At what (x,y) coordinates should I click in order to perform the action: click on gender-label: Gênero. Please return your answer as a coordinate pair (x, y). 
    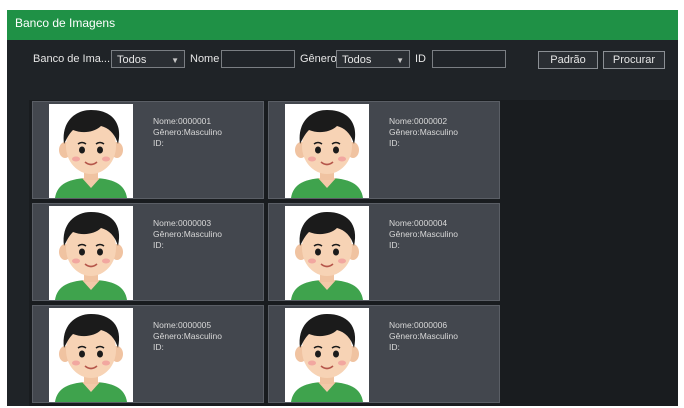
    Looking at the image, I should click on (318, 59).